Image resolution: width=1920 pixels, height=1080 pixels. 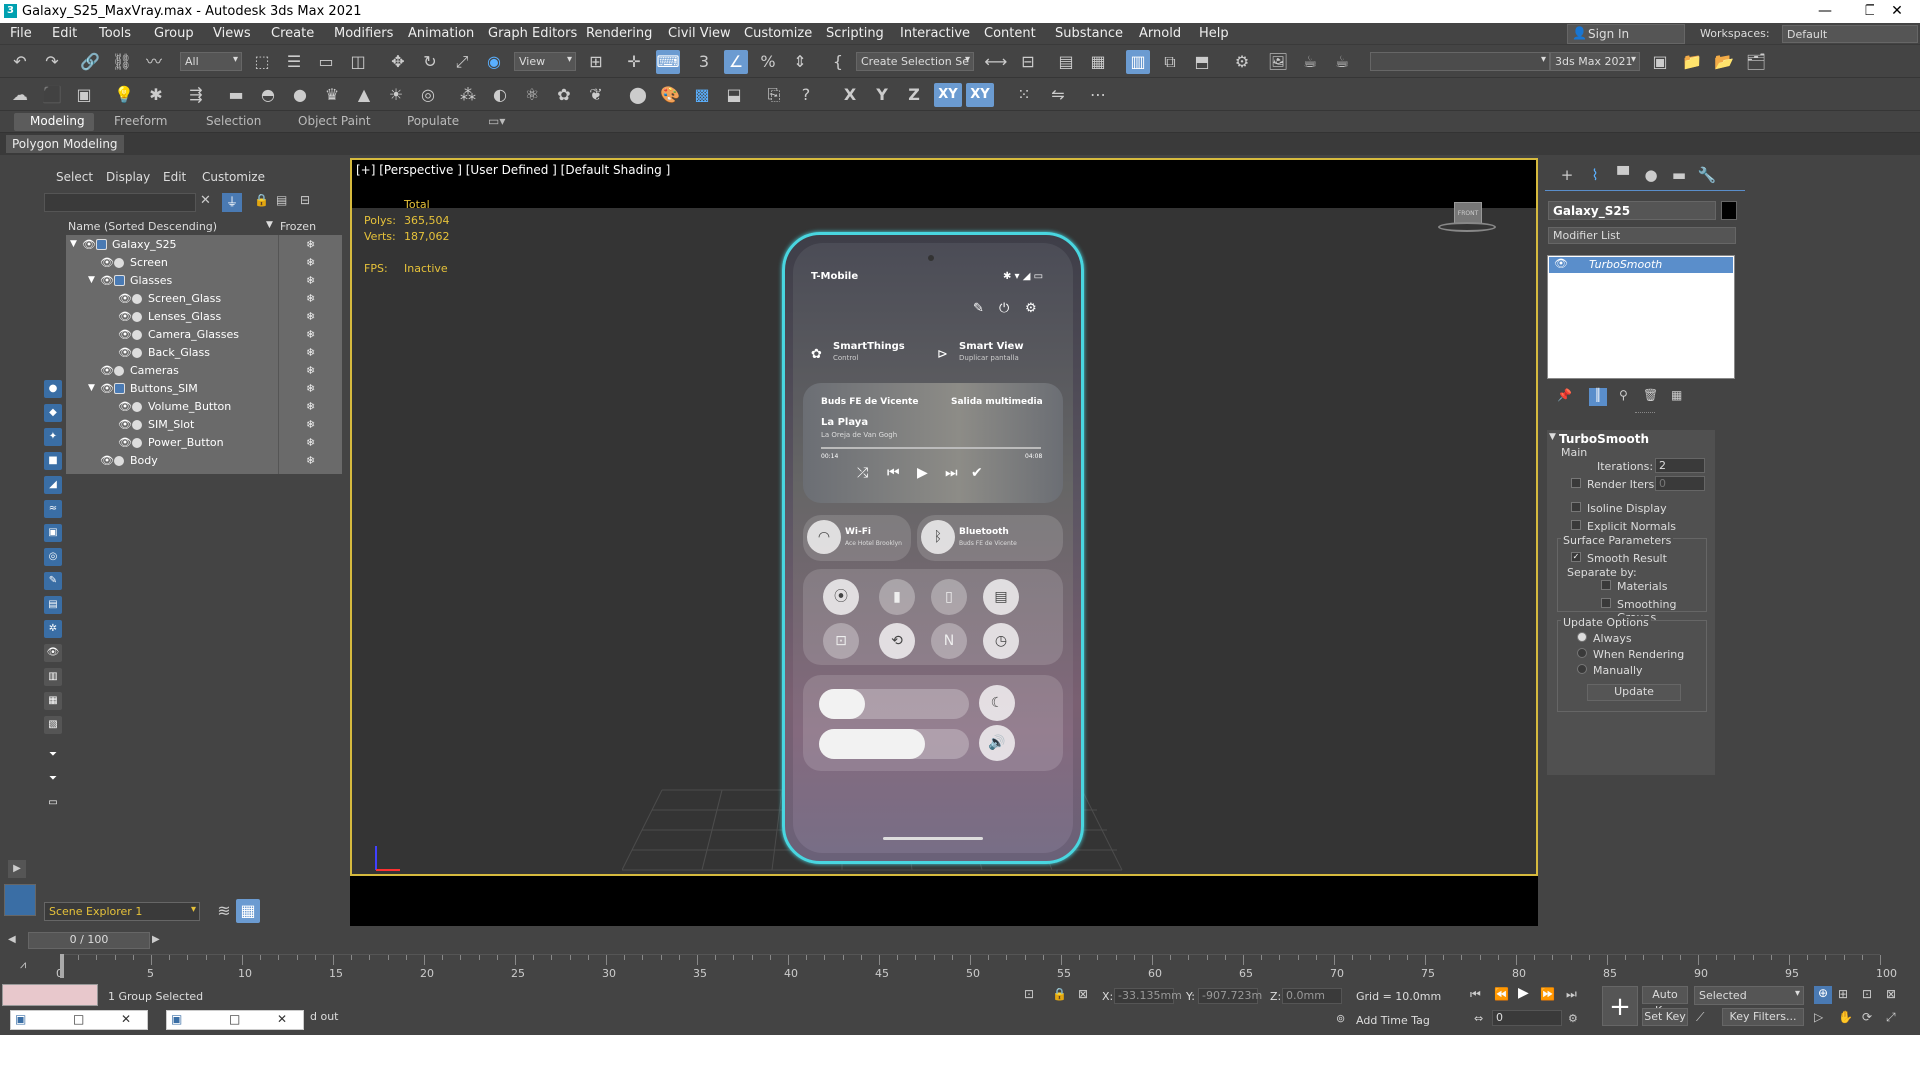 What do you see at coordinates (1567, 176) in the screenshot?
I see `create-tab-icon: +` at bounding box center [1567, 176].